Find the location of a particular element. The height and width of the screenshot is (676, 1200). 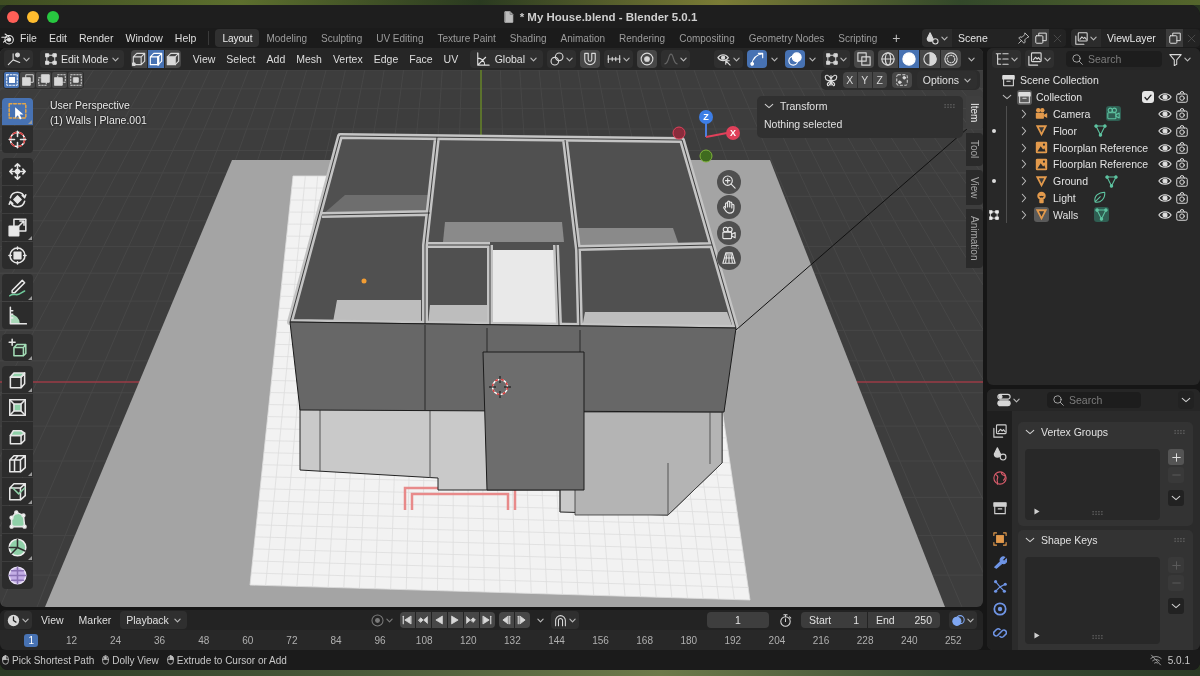

x-ray-toggle is located at coordinates (864, 59).